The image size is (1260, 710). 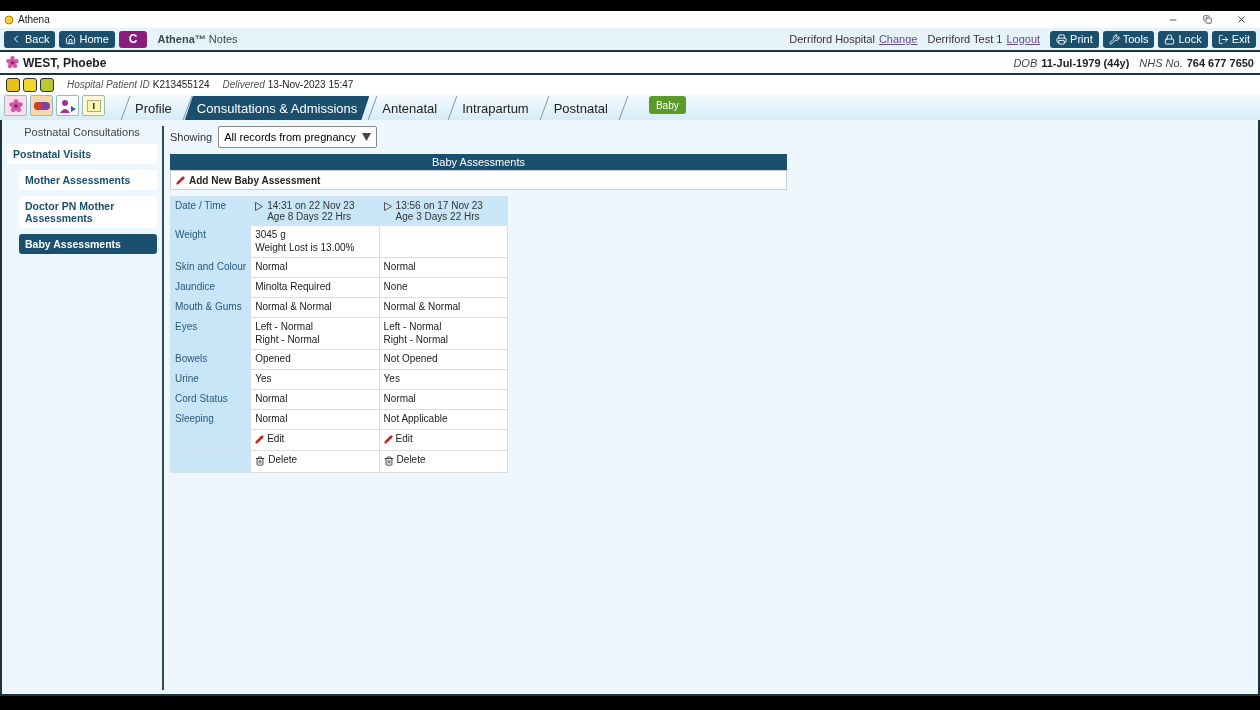 I want to click on row-header: Eyes, so click(x=210, y=333).